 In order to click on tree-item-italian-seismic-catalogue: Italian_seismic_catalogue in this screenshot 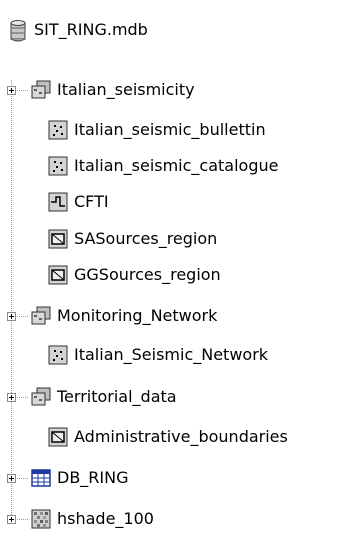, I will do `click(163, 166)`.